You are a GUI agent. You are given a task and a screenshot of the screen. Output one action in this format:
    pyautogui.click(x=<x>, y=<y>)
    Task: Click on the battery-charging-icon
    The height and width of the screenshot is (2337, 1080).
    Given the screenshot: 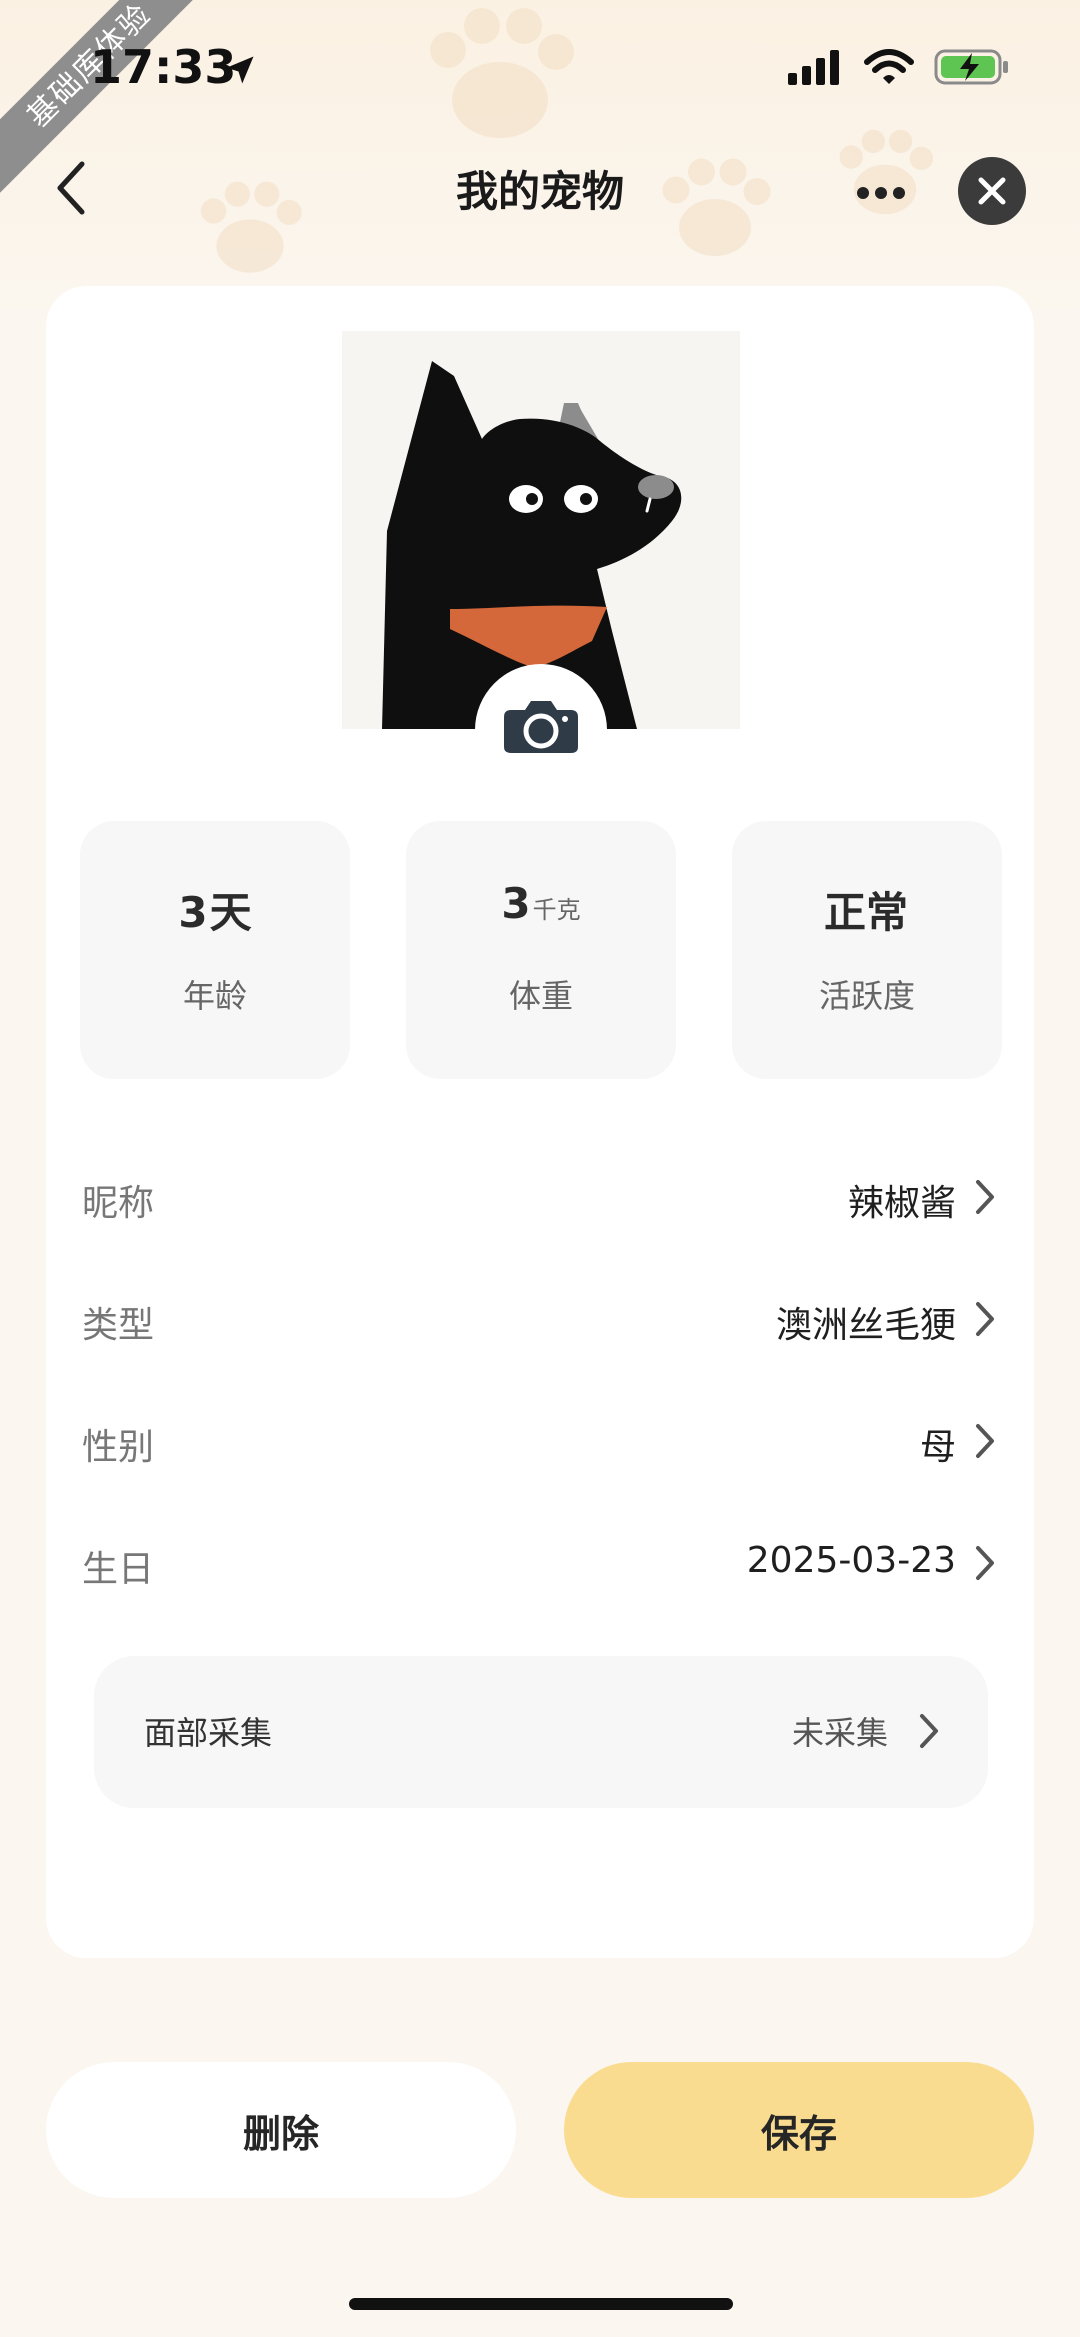 What is the action you would take?
    pyautogui.click(x=971, y=67)
    